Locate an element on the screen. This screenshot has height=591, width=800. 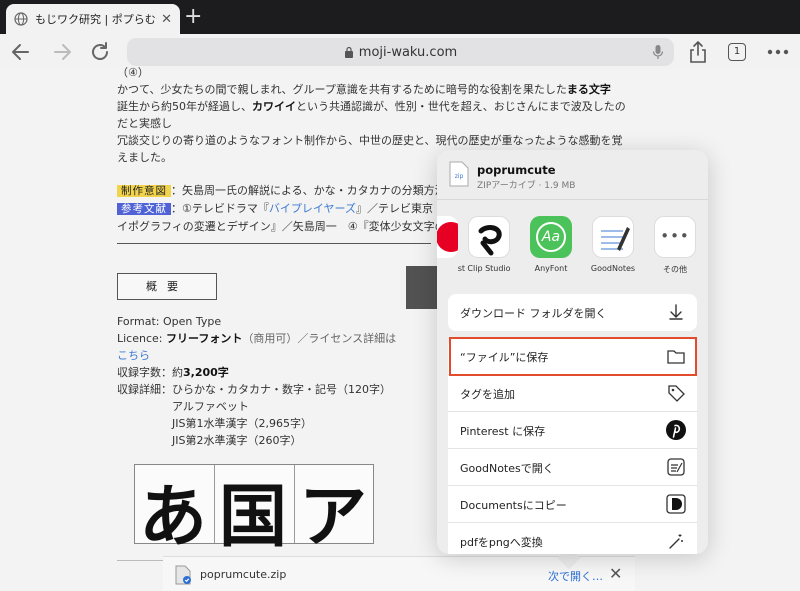
line2-text: 誕生から約50年が経過し、 is located at coordinates (184, 106).